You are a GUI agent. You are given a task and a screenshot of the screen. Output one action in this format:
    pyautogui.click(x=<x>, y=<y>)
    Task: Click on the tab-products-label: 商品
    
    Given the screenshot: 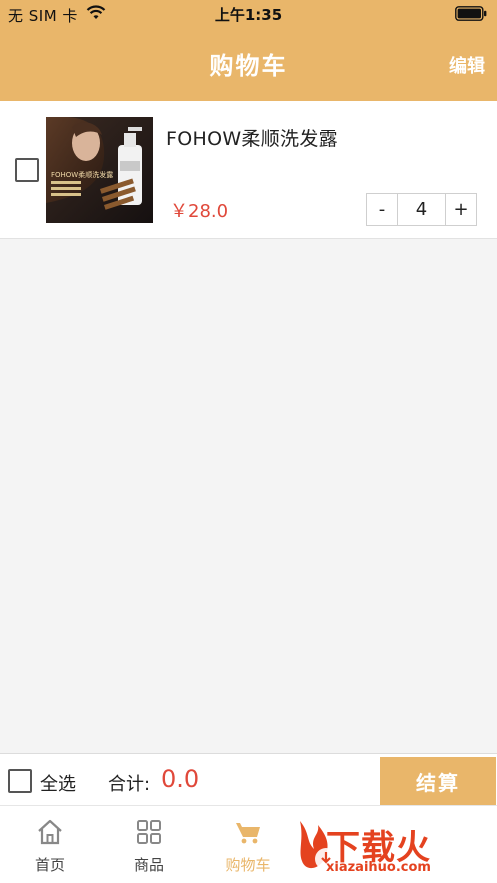 What is the action you would take?
    pyautogui.click(x=148, y=865)
    